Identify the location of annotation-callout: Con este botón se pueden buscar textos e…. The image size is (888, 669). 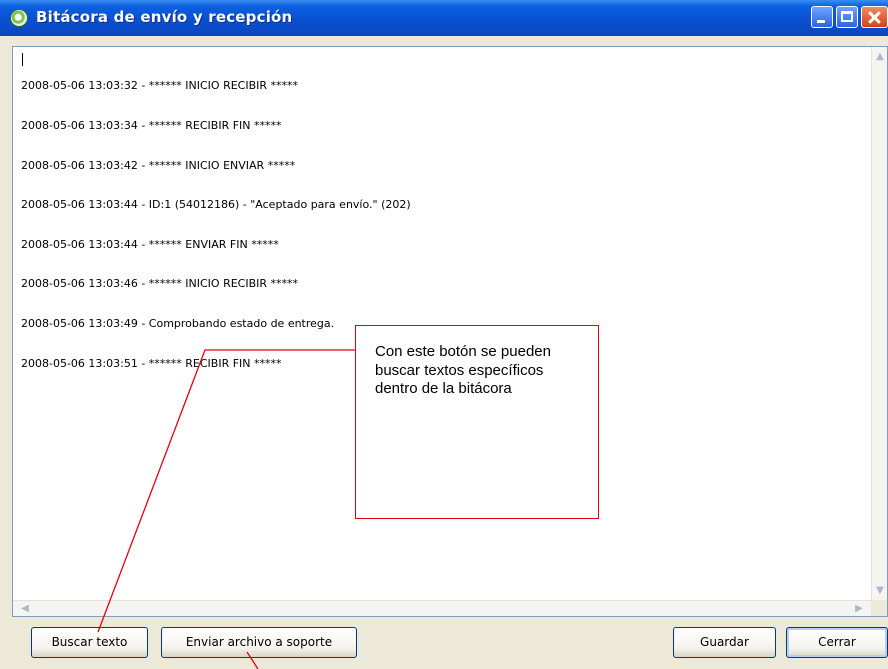
(477, 422).